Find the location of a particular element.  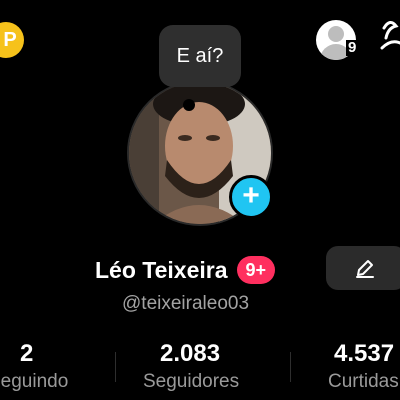

likes-count: 4.537 is located at coordinates (364, 354).